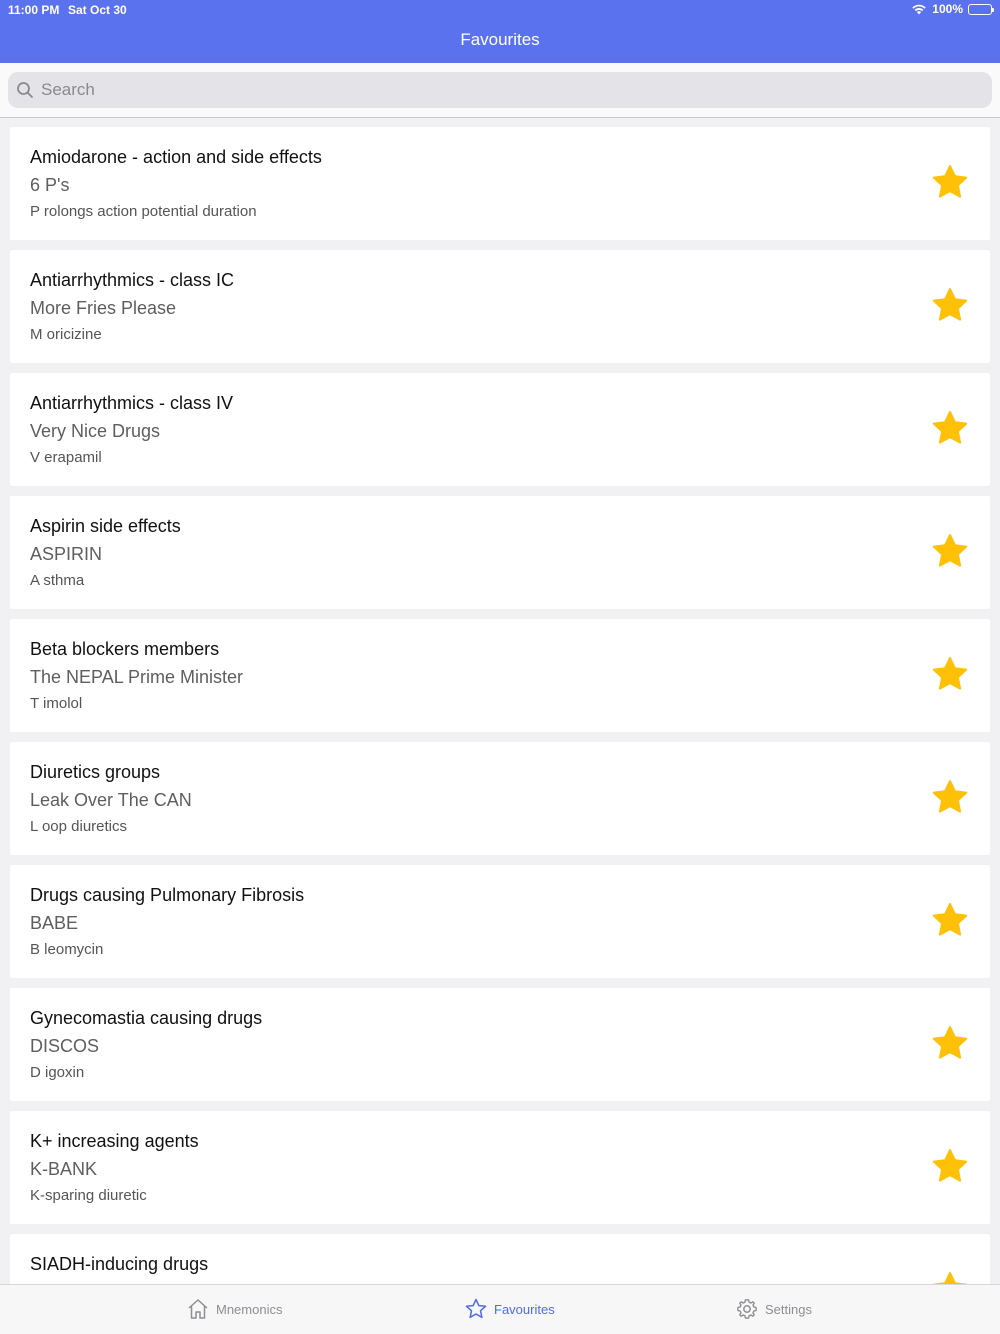 This screenshot has width=1000, height=1334. I want to click on search-bar, so click(500, 90).